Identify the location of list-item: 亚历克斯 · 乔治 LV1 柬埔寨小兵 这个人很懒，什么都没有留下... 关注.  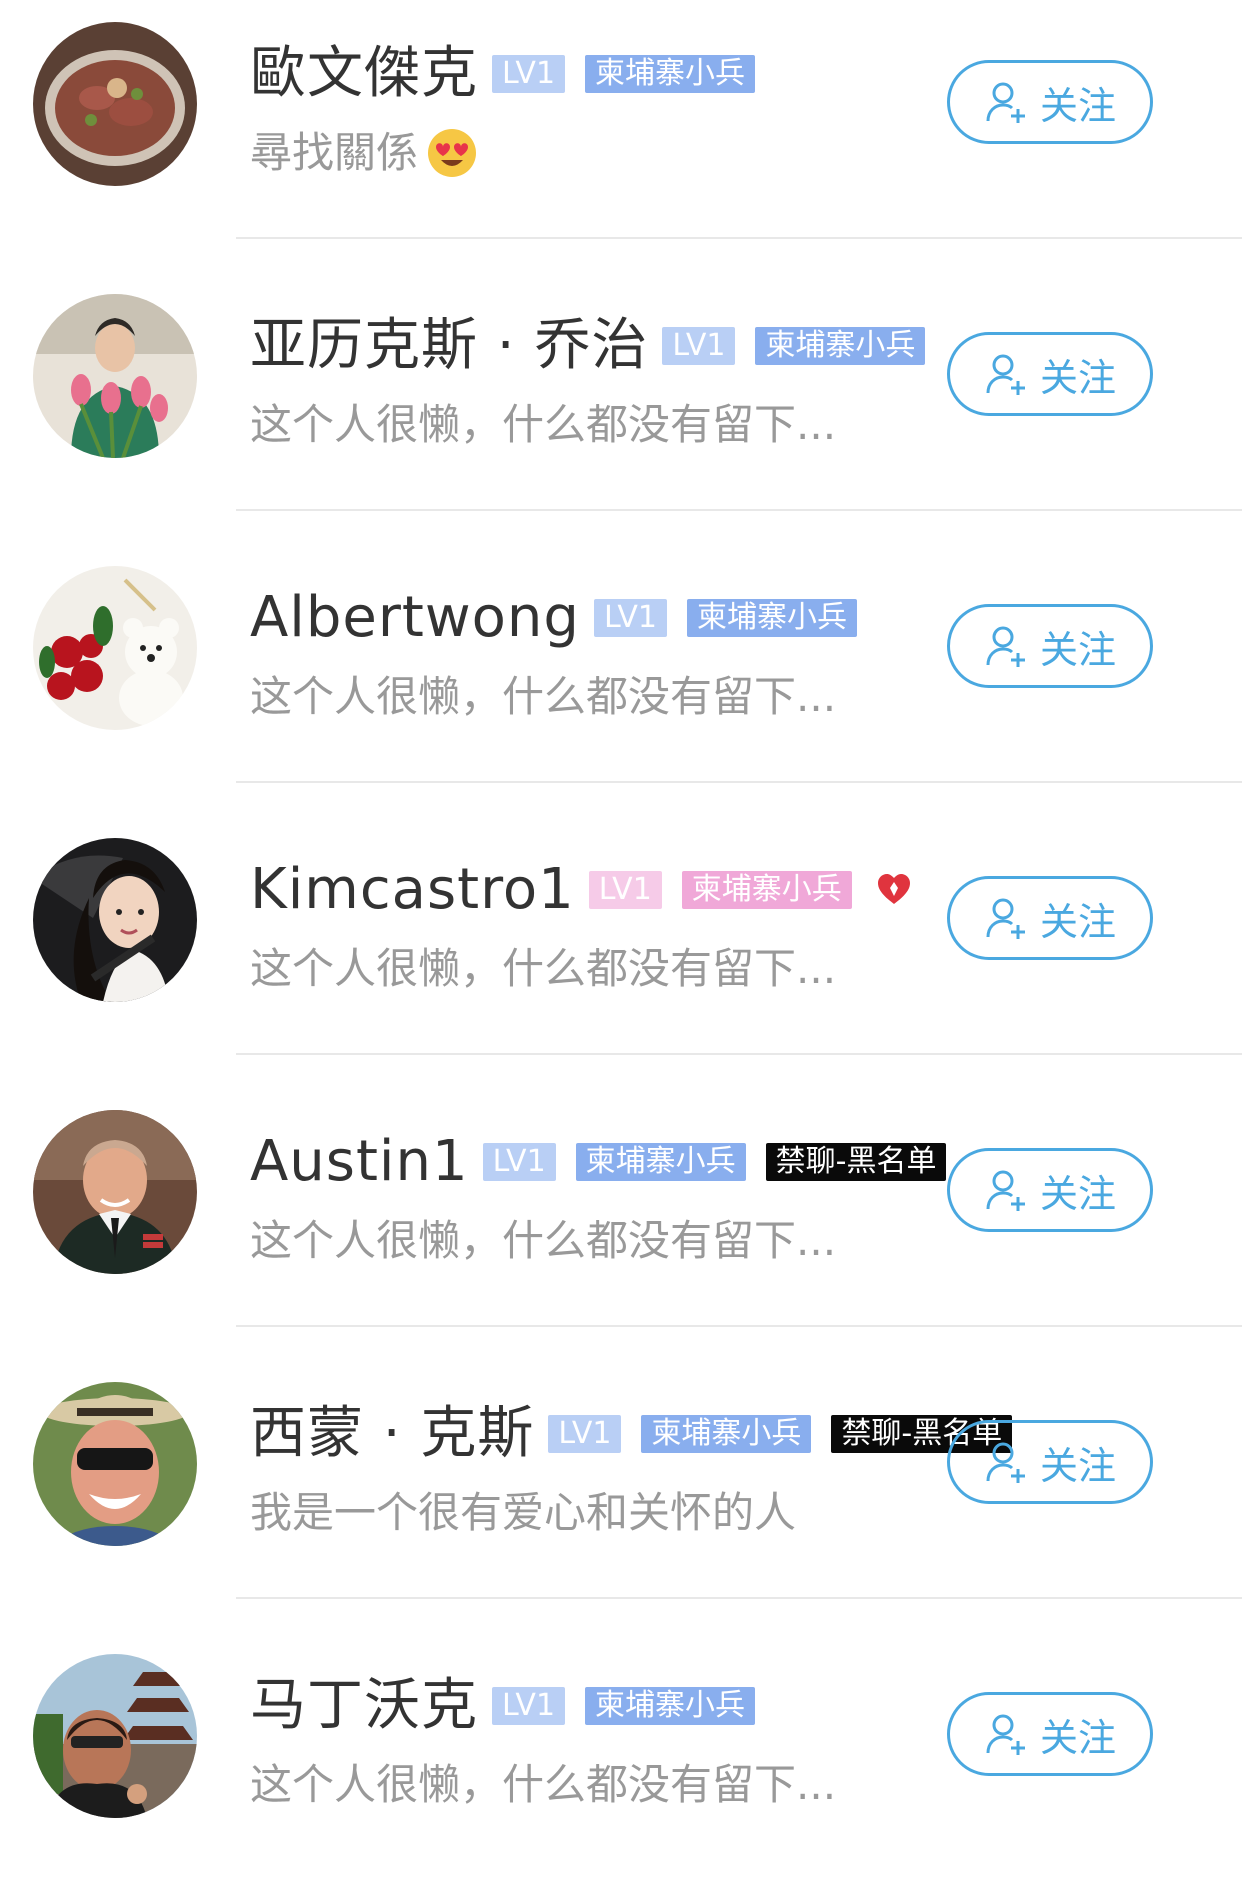
(621, 408).